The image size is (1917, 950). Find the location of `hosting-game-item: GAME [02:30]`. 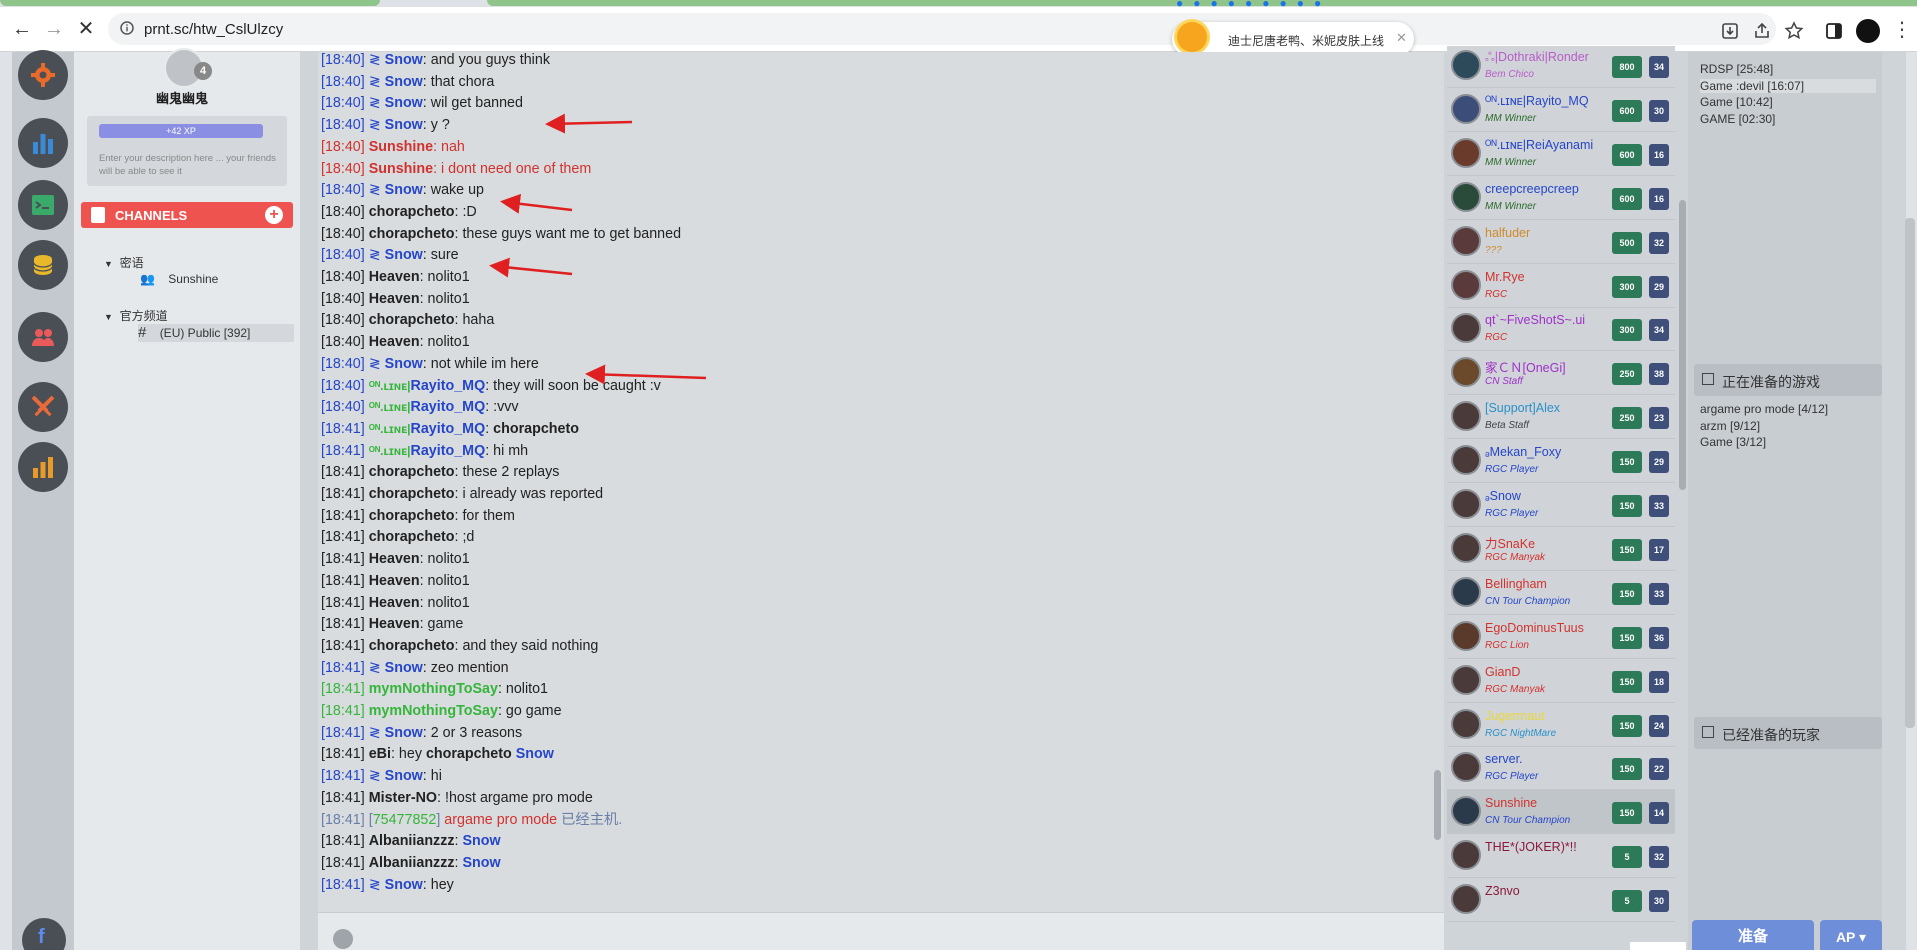

hosting-game-item: GAME [02:30] is located at coordinates (1737, 119).